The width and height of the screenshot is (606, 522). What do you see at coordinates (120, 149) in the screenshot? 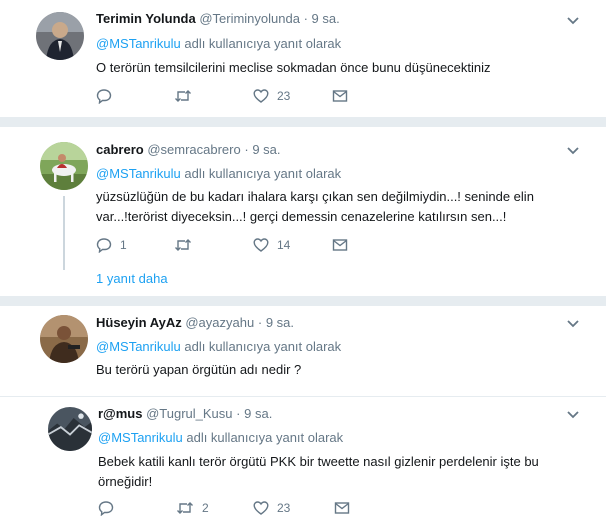
I see `display-name: cabrero` at bounding box center [120, 149].